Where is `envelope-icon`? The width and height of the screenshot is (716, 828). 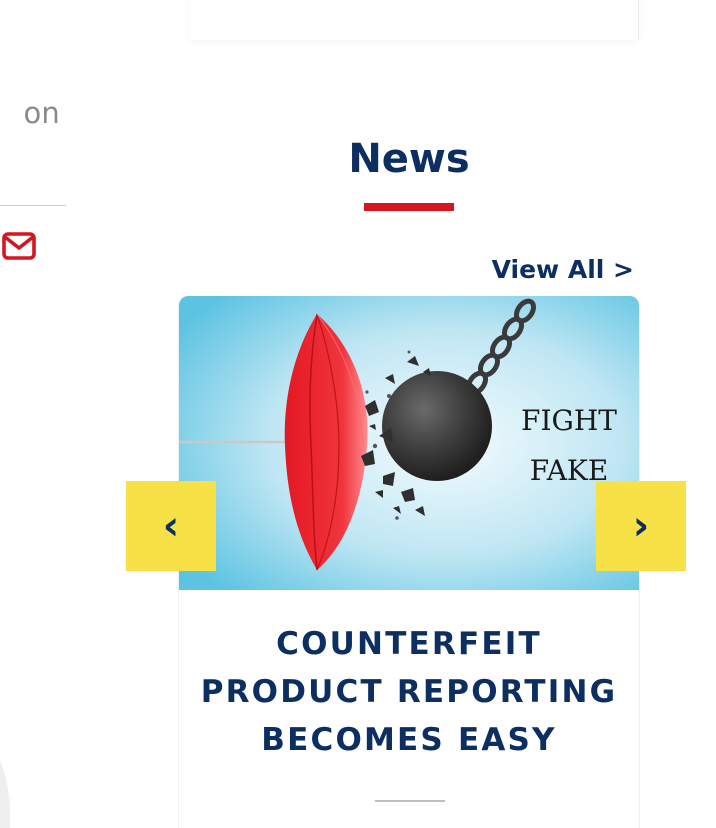
envelope-icon is located at coordinates (19, 246).